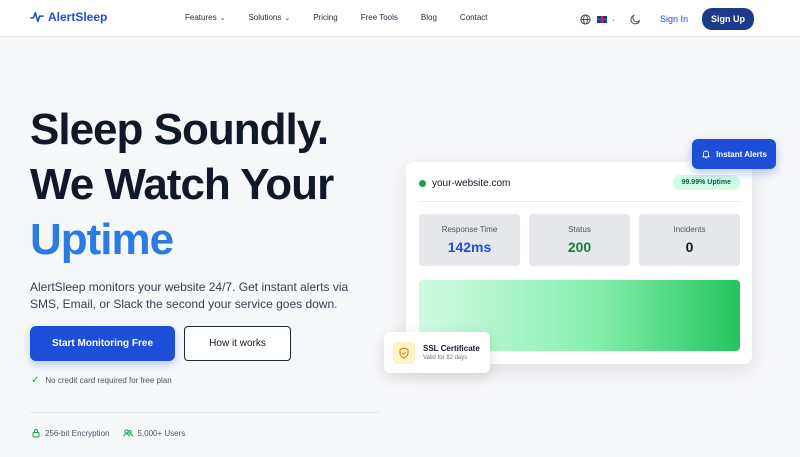  Describe the element at coordinates (689, 247) in the screenshot. I see `stat-value: 0` at that location.